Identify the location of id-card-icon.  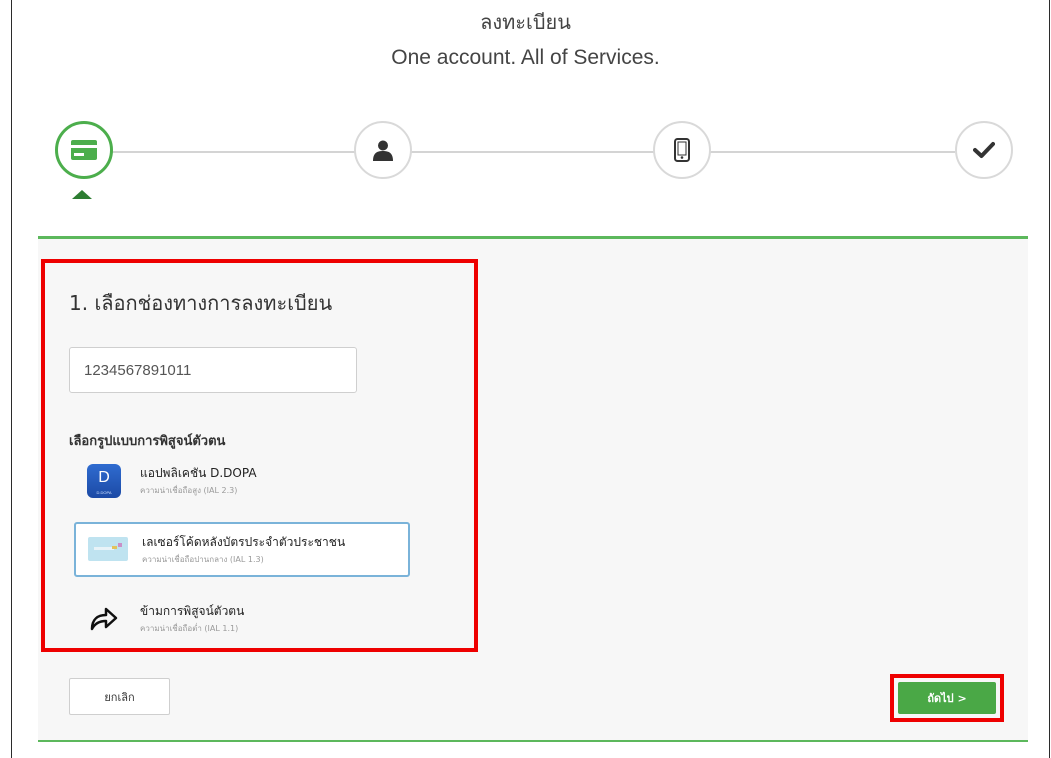
(84, 150).